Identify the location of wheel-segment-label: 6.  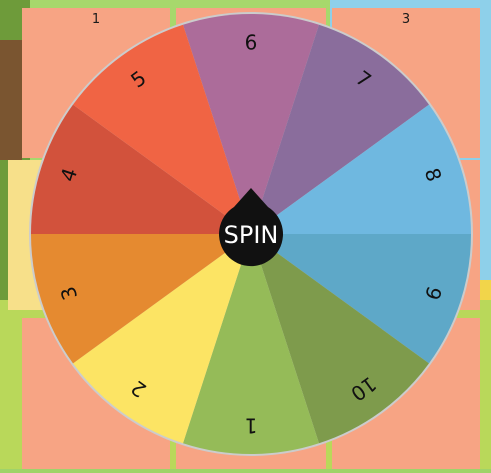
(251, 43).